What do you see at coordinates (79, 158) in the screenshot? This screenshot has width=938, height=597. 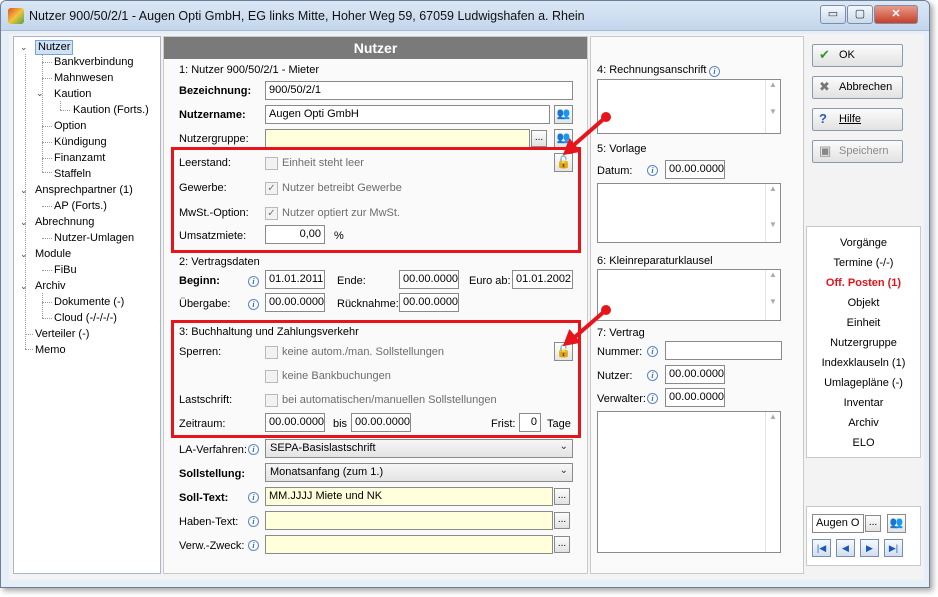 I see `tree-item-finanzamt: Finanzamt` at bounding box center [79, 158].